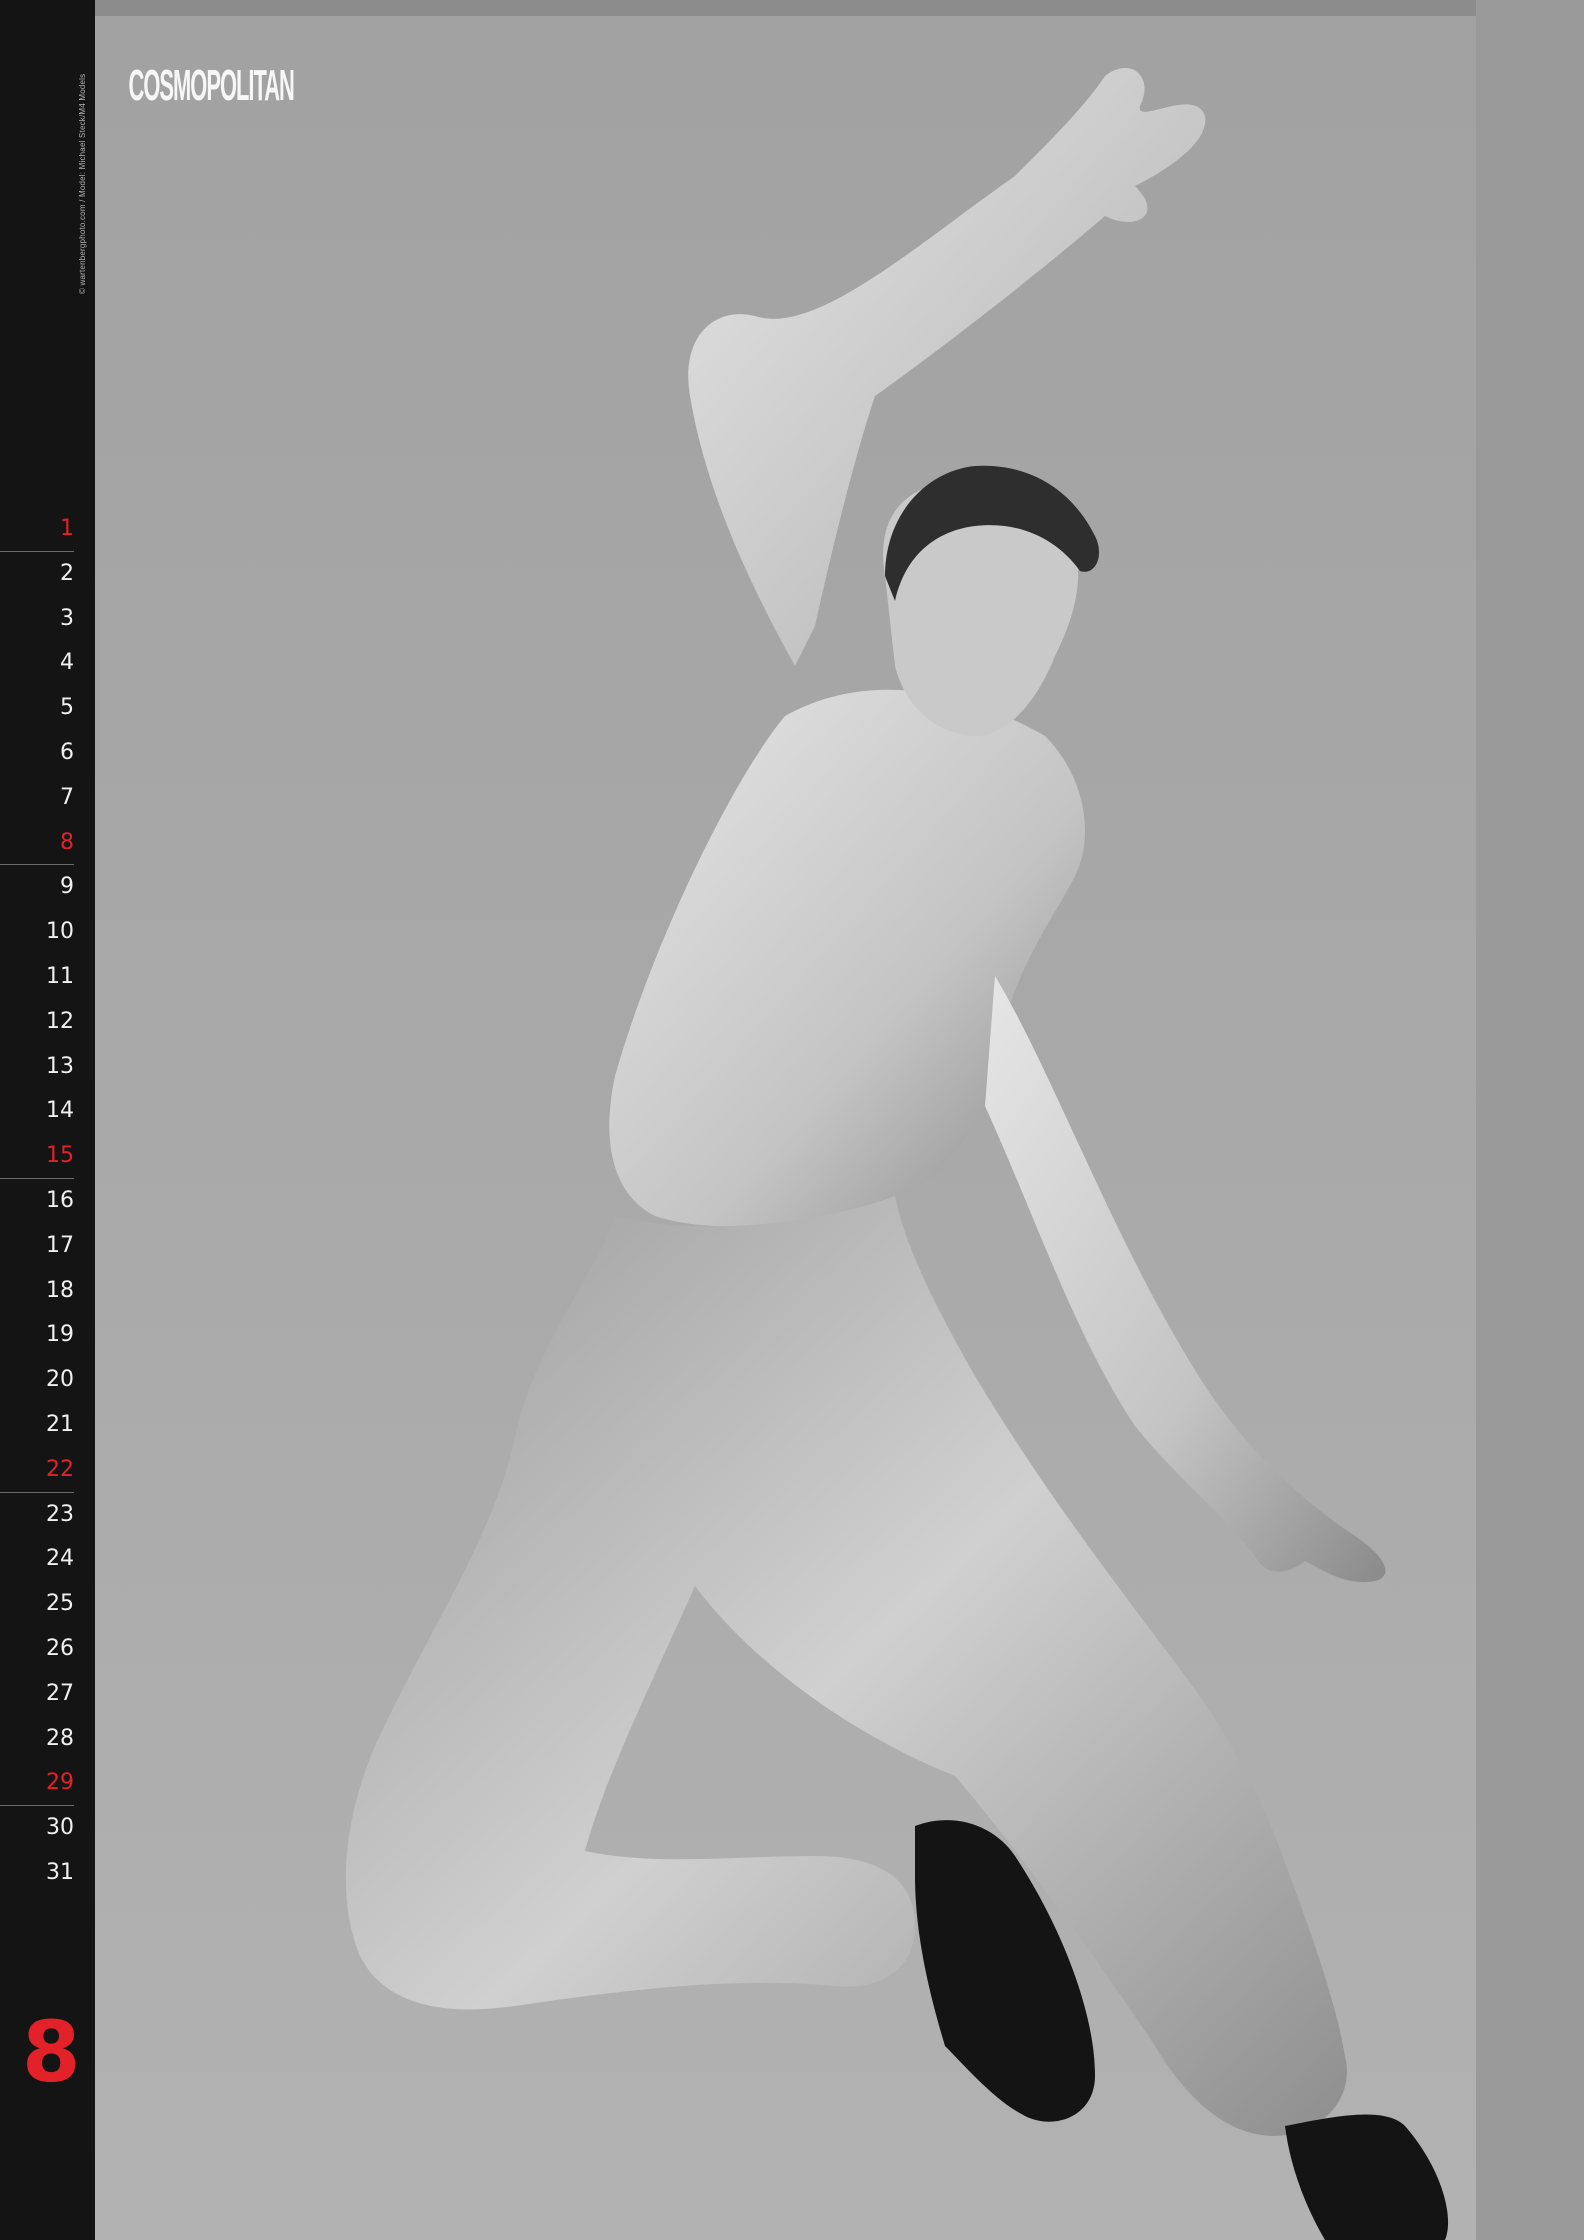 This screenshot has height=2240, width=1584. What do you see at coordinates (67, 663) in the screenshot?
I see `calendar-day: 4` at bounding box center [67, 663].